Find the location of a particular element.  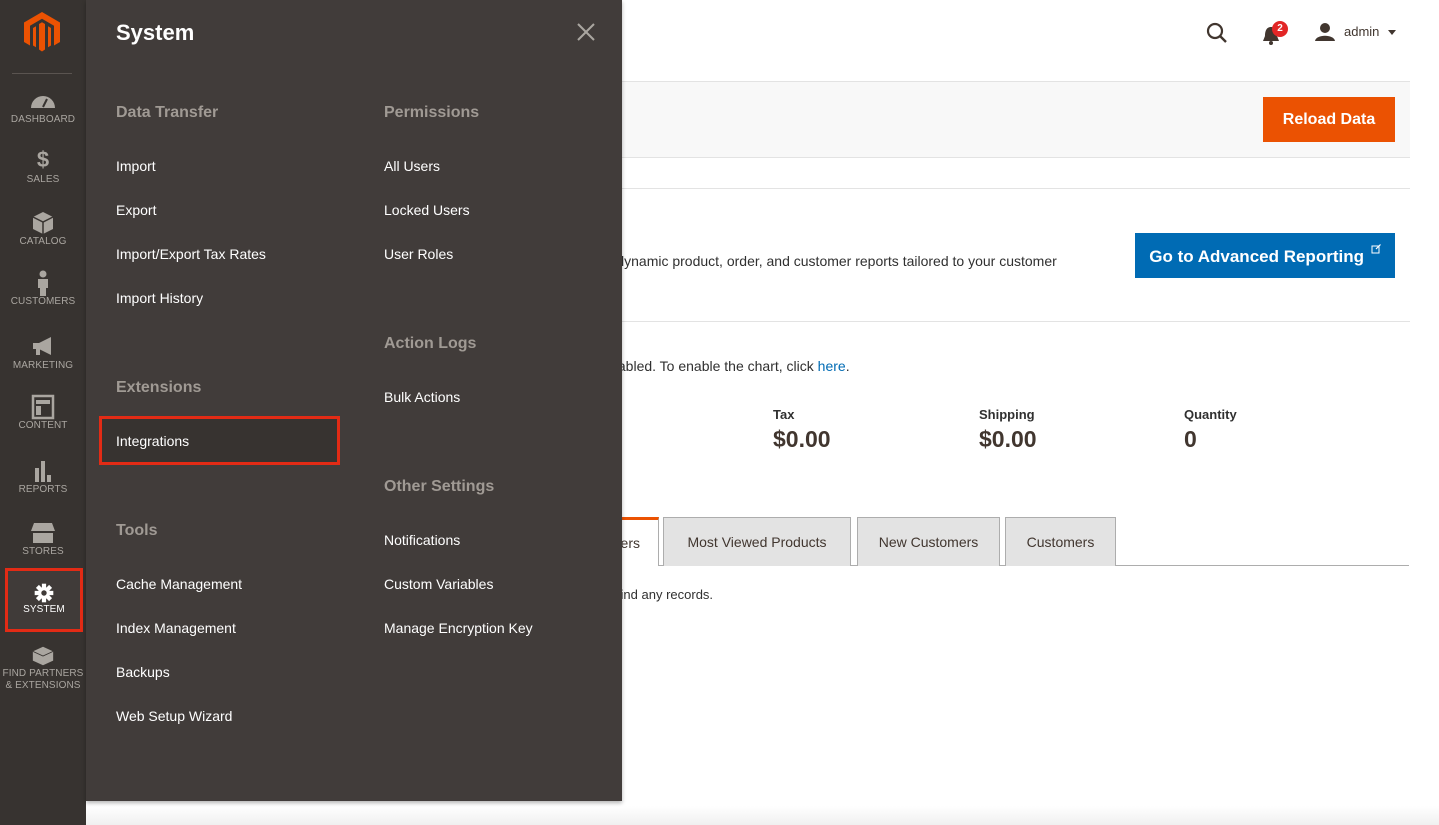

stat-shipping: Shipping $0.00 is located at coordinates (1008, 430).